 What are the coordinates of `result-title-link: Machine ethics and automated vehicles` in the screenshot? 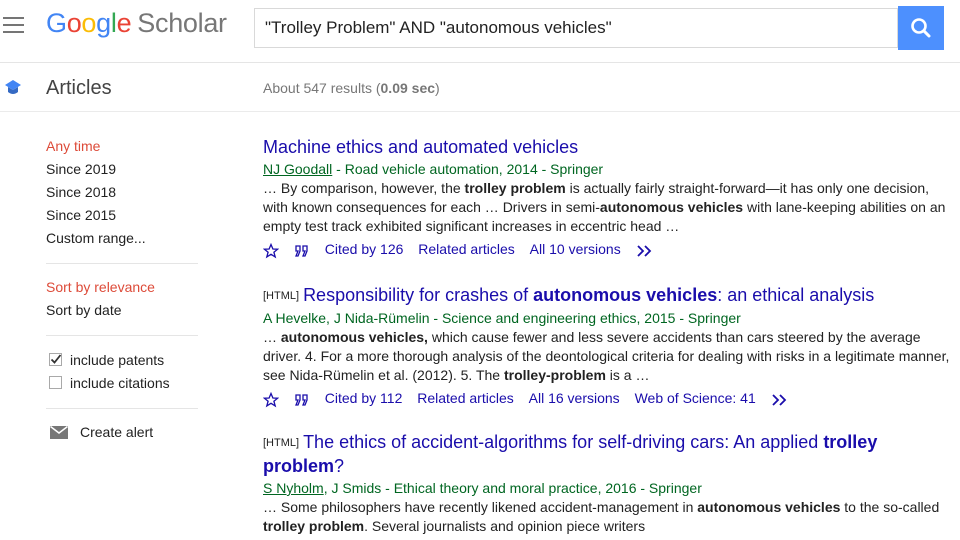 It's located at (608, 147).